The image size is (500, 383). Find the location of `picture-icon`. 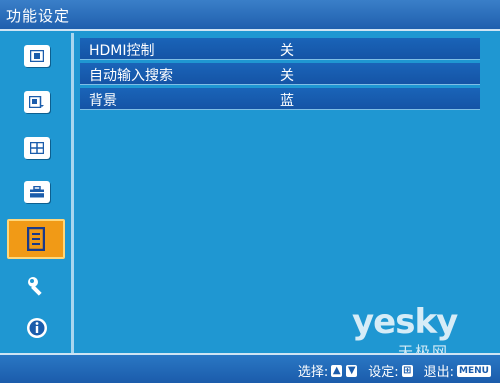

picture-icon is located at coordinates (37, 56).